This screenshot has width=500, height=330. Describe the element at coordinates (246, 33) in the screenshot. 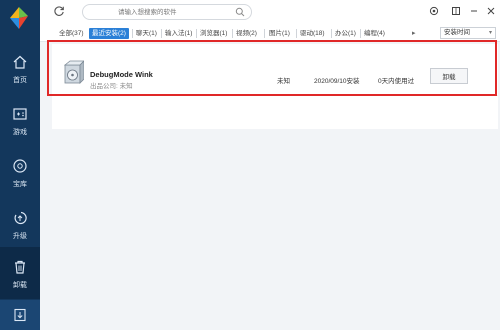

I see `tab-video: 视频(2)` at that location.